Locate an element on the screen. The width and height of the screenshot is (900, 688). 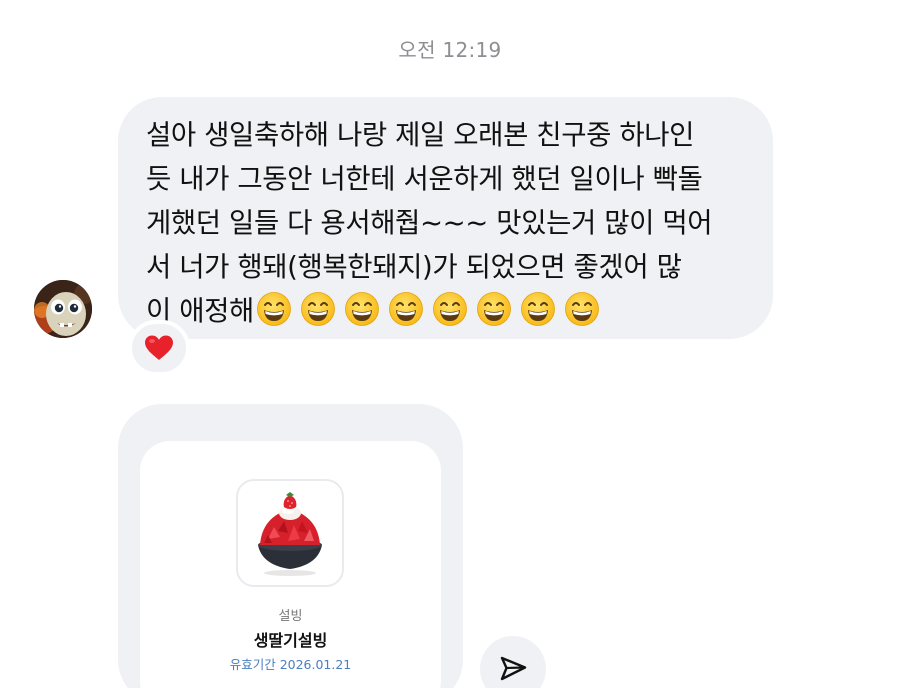
emoji-row is located at coordinates (428, 309).